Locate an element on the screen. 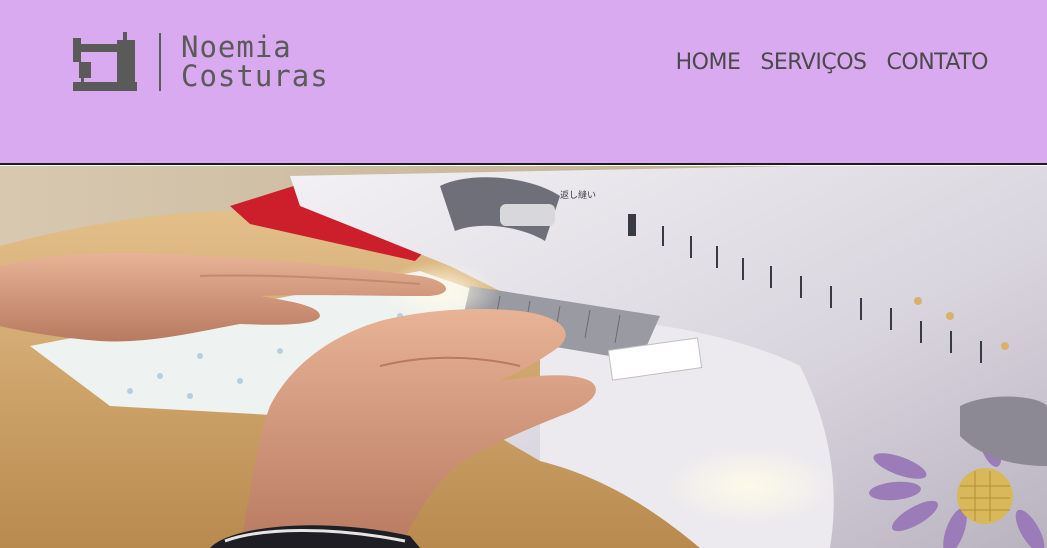 The height and width of the screenshot is (548, 1047). brand-line-2: Costuras is located at coordinates (255, 76).